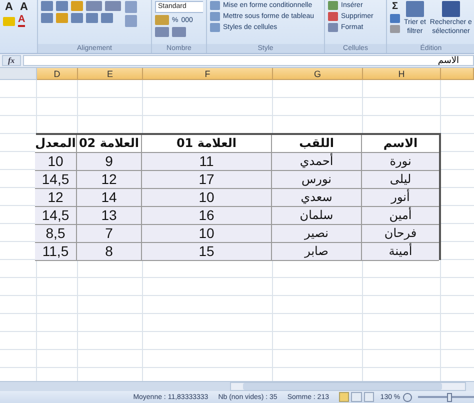 This screenshot has width=474, height=403. What do you see at coordinates (400, 198) in the screenshot?
I see `table-cell: أنور` at bounding box center [400, 198].